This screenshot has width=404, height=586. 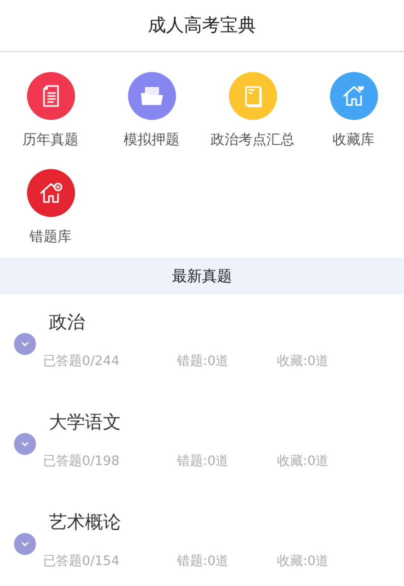 I want to click on answered-count: 已答题0/244, so click(x=81, y=362).